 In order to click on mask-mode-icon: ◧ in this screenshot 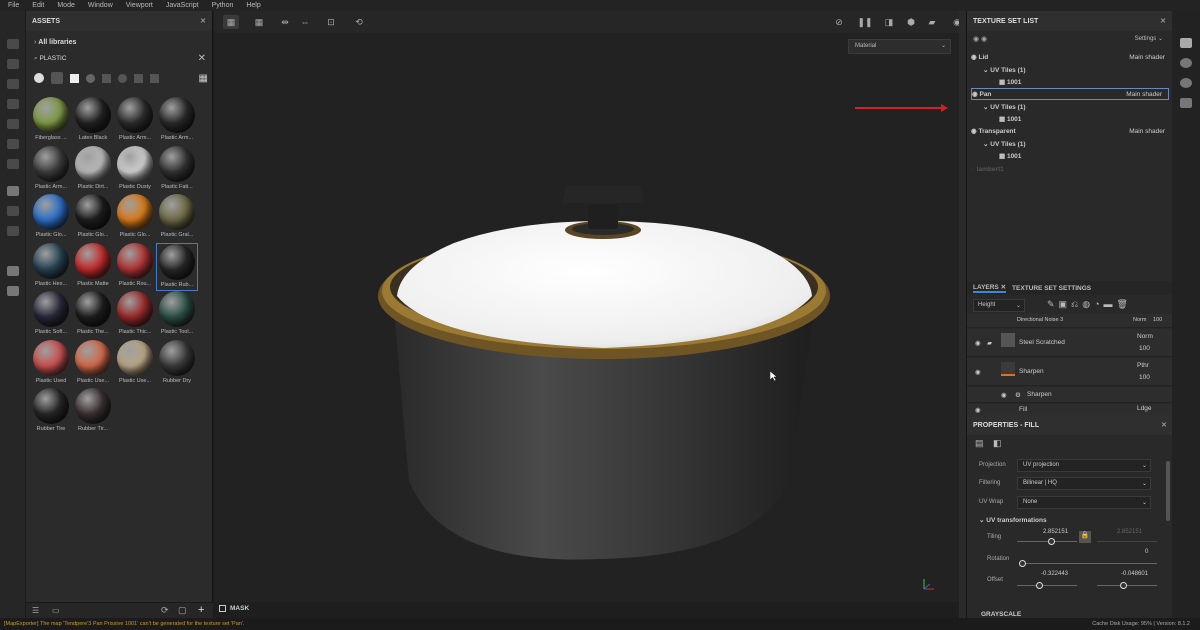, I will do `click(997, 443)`.